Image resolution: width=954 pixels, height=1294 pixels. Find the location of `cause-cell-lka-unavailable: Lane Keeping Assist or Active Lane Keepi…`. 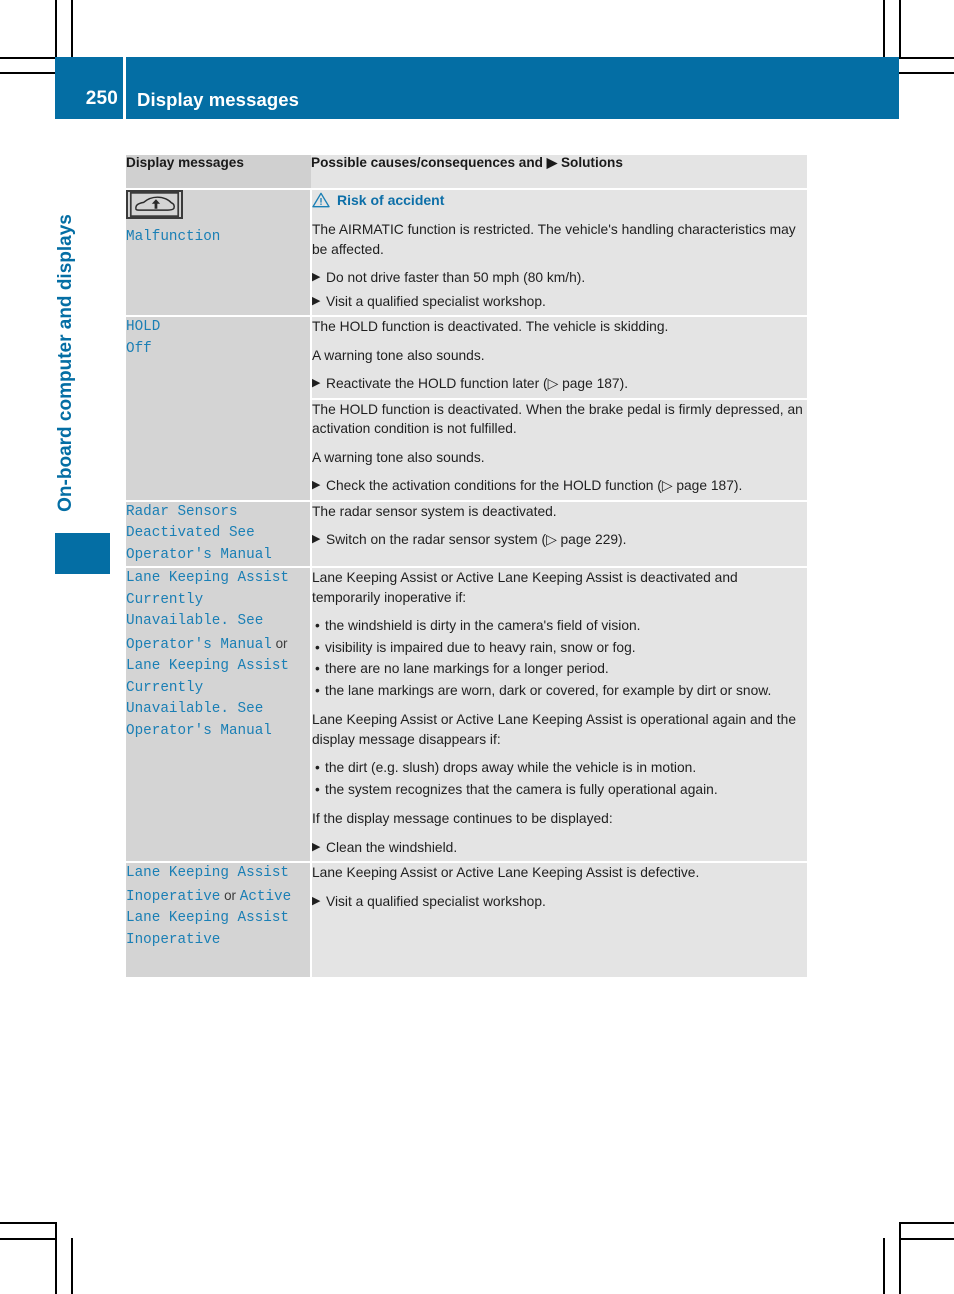

cause-cell-lka-unavailable: Lane Keeping Assist or Active Lane Keepi… is located at coordinates (558, 714).